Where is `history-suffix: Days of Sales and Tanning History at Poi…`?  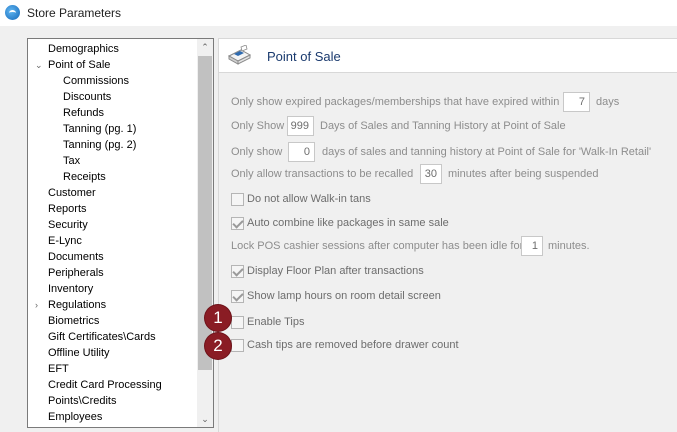 history-suffix: Days of Sales and Tanning History at Poi… is located at coordinates (443, 126).